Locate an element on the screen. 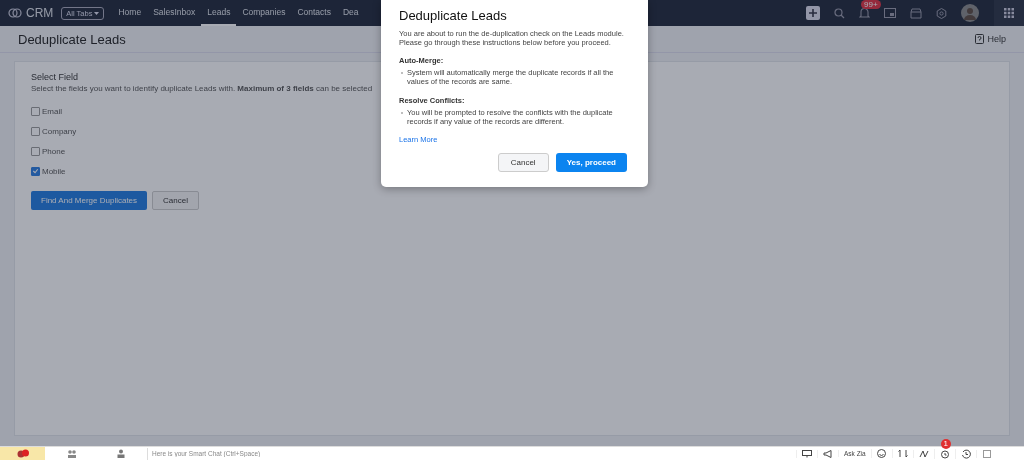 This screenshot has height=460, width=1024. store-icon is located at coordinates (916, 13).